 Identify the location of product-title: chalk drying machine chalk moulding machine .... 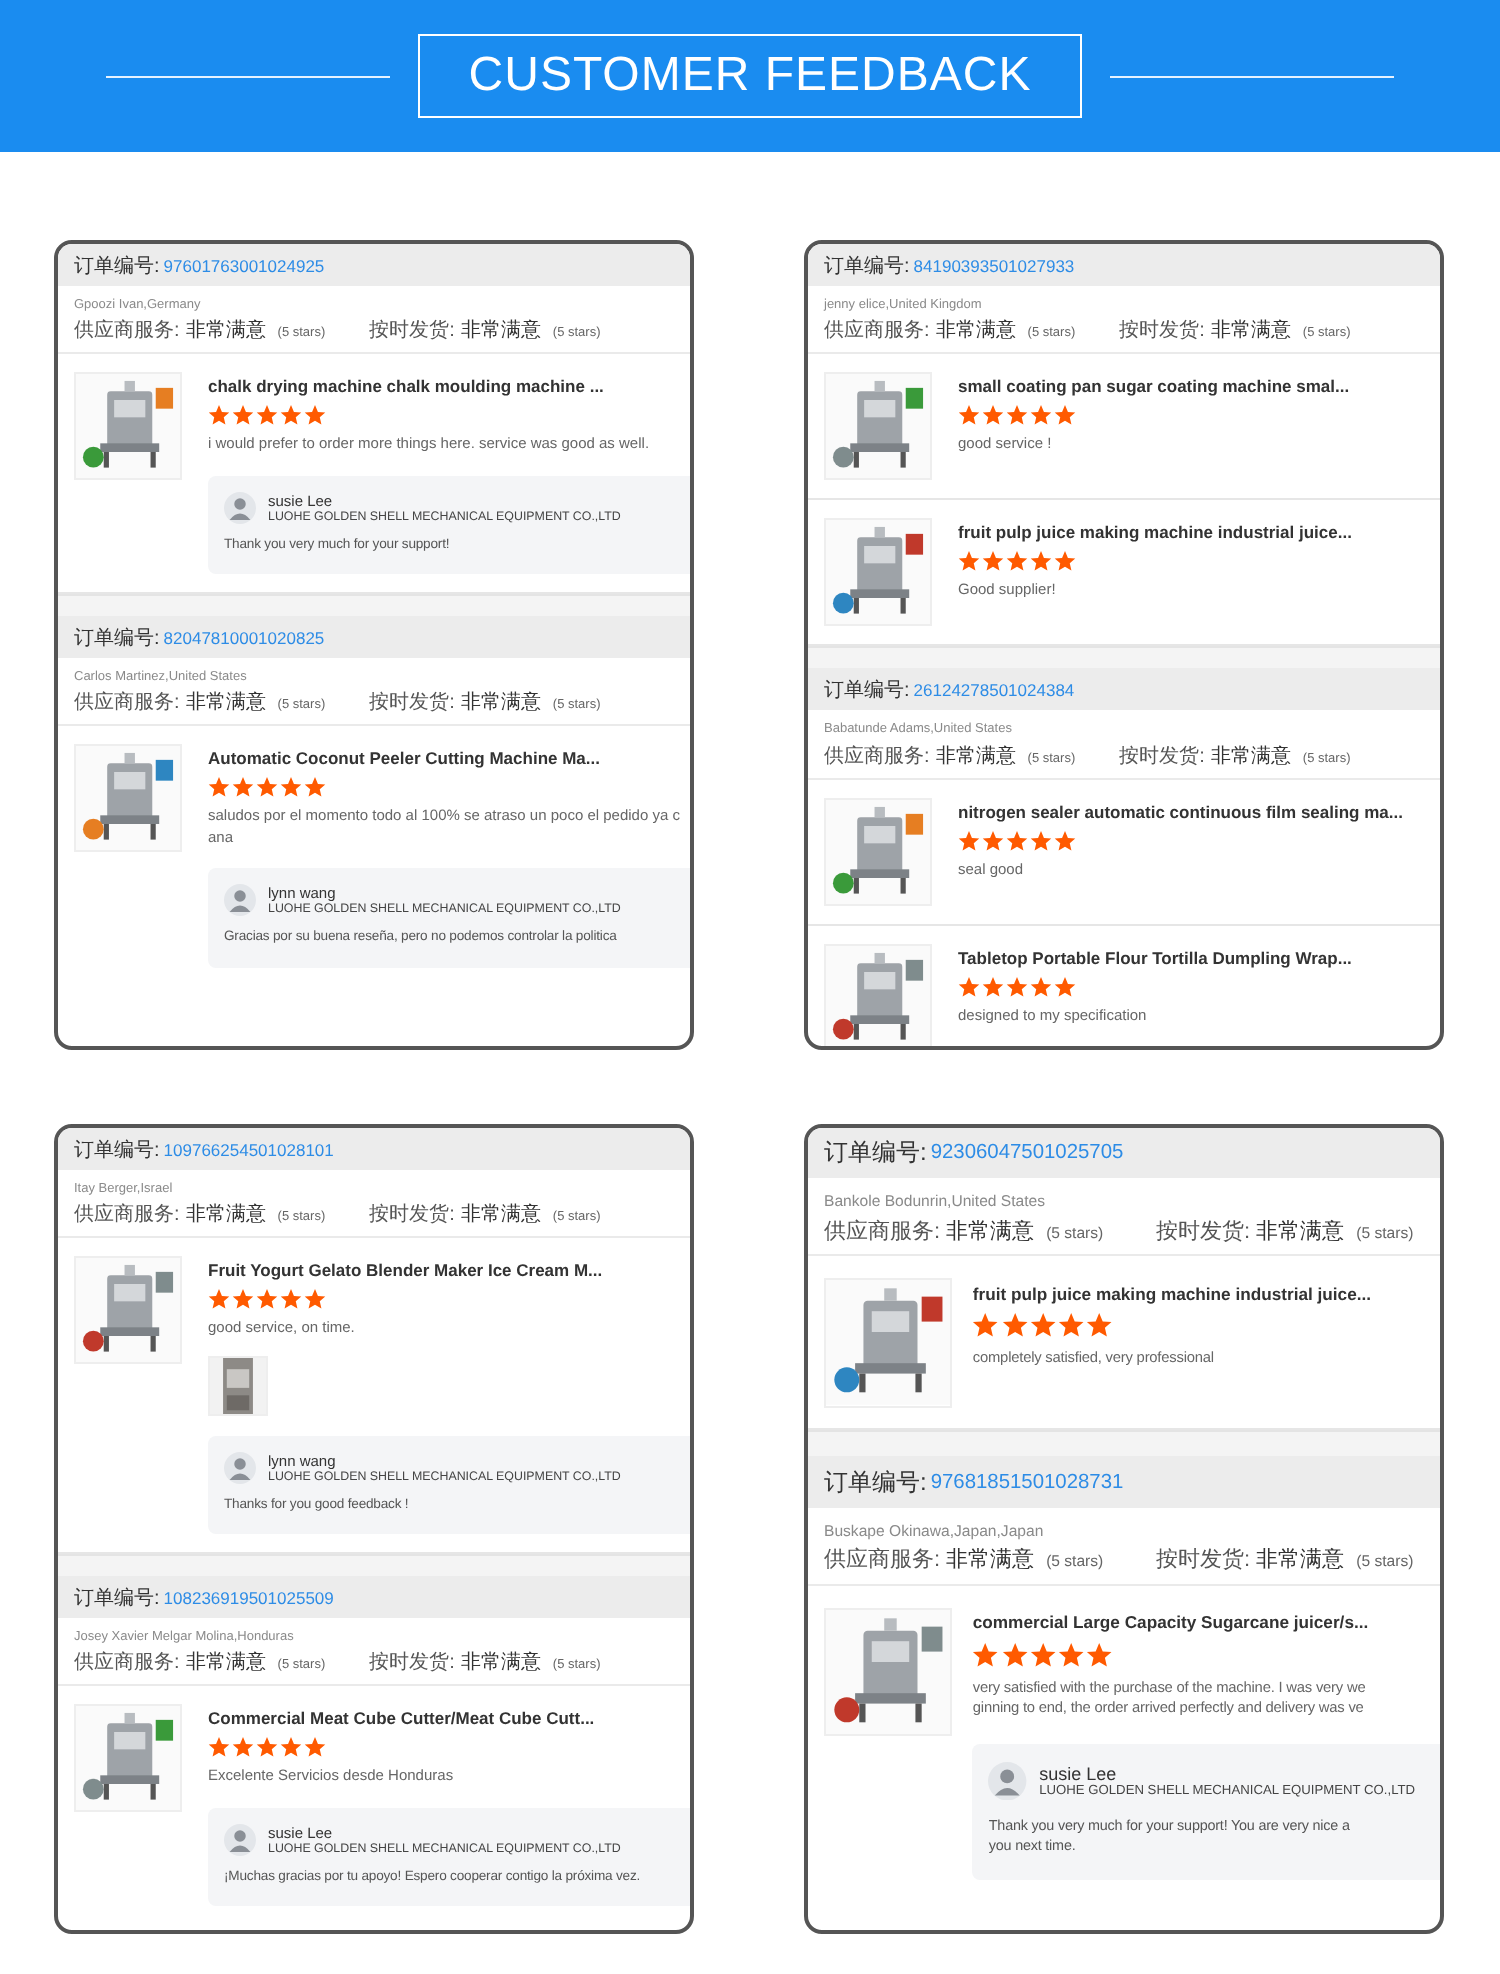
(449, 386).